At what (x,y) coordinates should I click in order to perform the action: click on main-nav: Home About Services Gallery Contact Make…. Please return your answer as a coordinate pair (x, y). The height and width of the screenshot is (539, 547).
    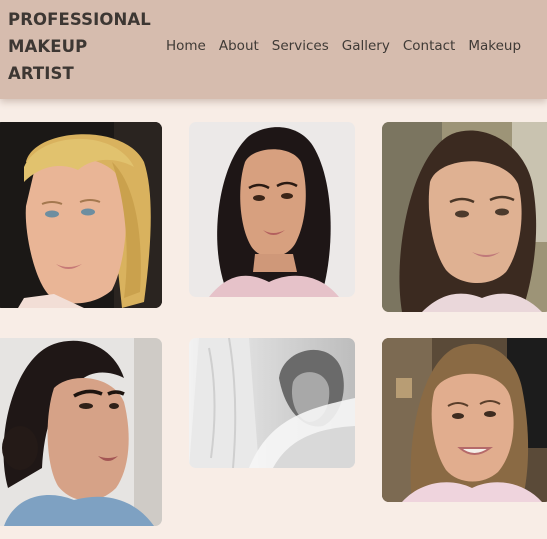
    Looking at the image, I should click on (350, 46).